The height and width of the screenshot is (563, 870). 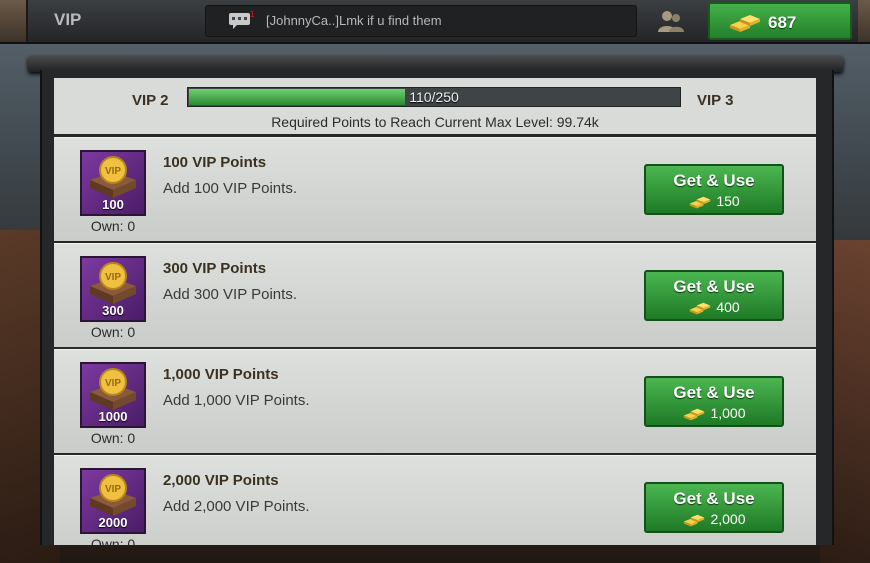 I want to click on item-quantity-label: 2000, so click(x=113, y=522).